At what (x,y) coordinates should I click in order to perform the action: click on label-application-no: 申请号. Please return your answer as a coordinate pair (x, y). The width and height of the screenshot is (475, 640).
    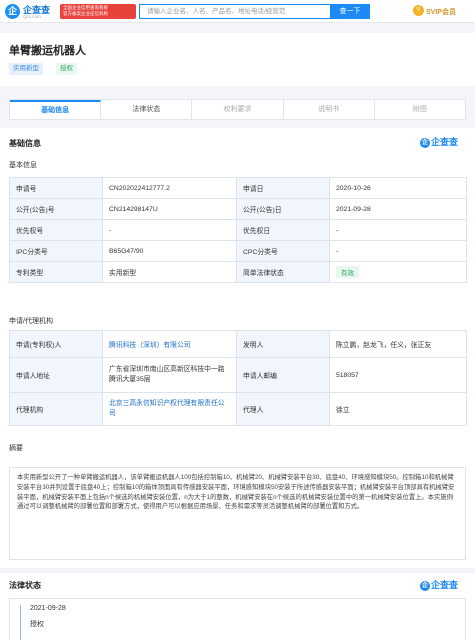
    Looking at the image, I should click on (56, 188).